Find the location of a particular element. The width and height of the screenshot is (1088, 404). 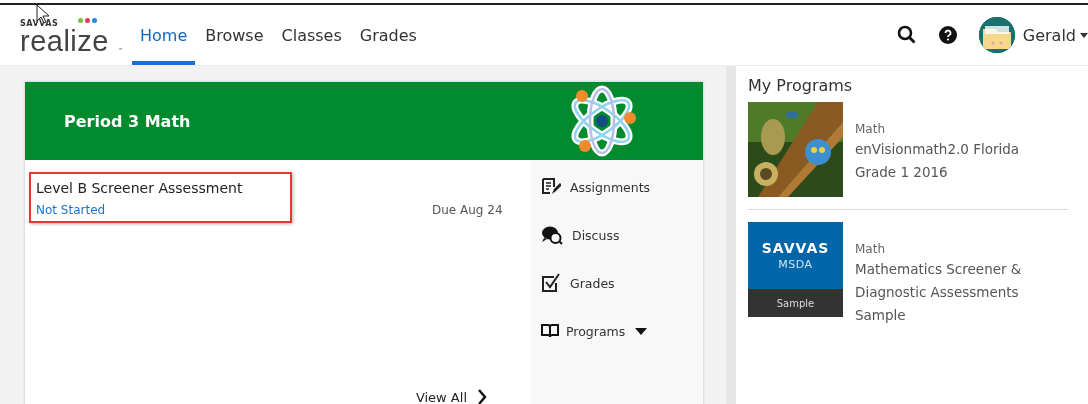

menu-link: Assignments is located at coordinates (622, 187).